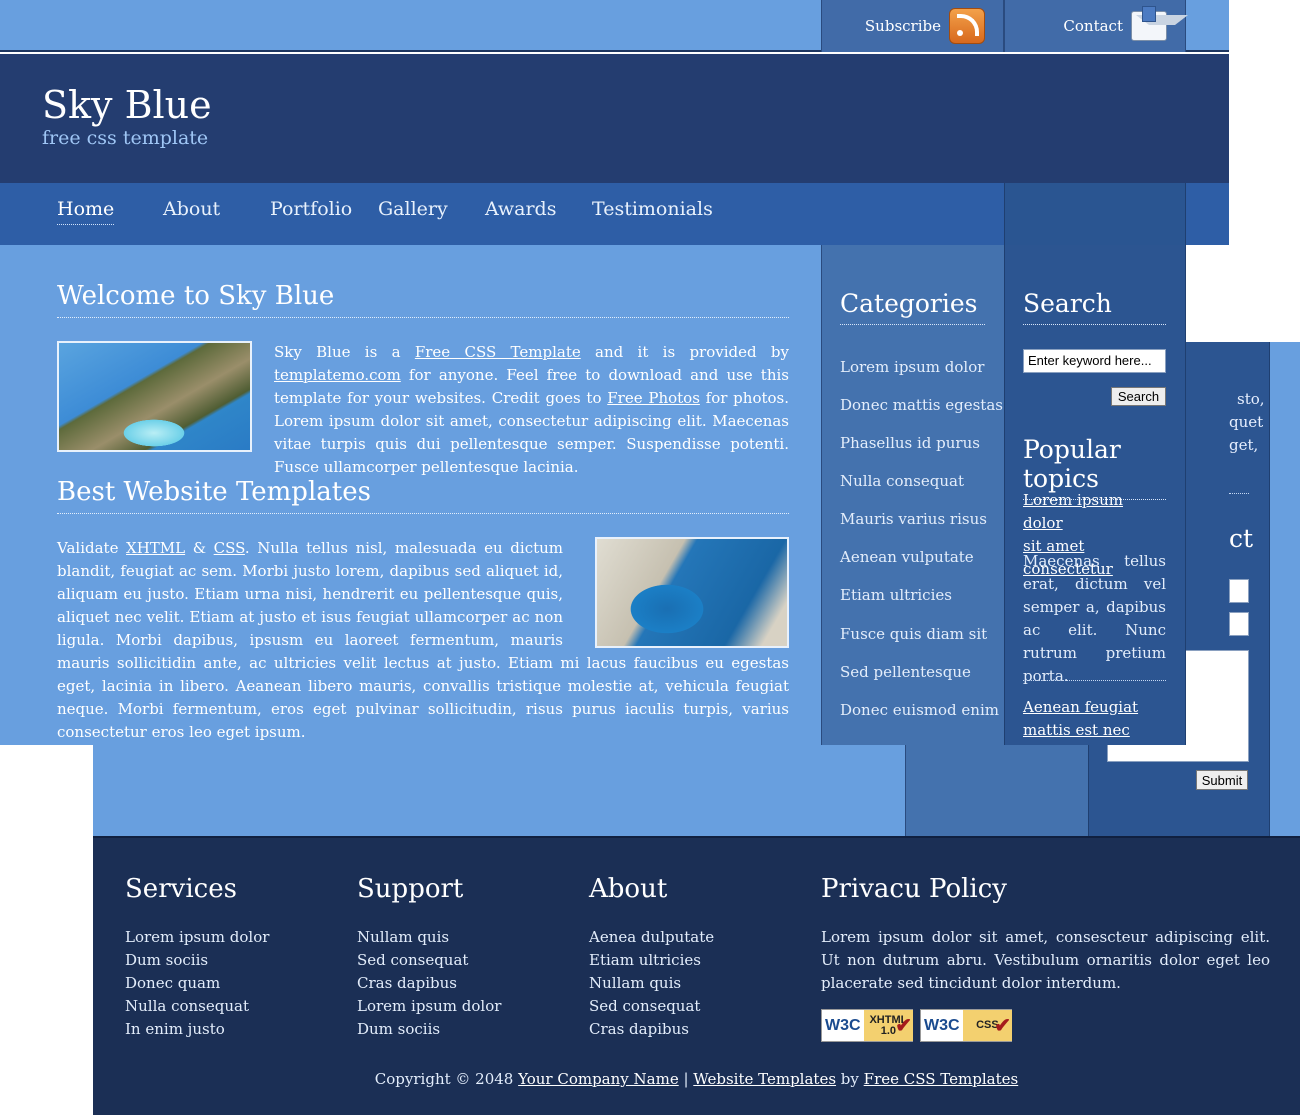 Image resolution: width=1300 pixels, height=1115 pixels. Describe the element at coordinates (127, 105) in the screenshot. I see `site-title: Sky Blue` at that location.